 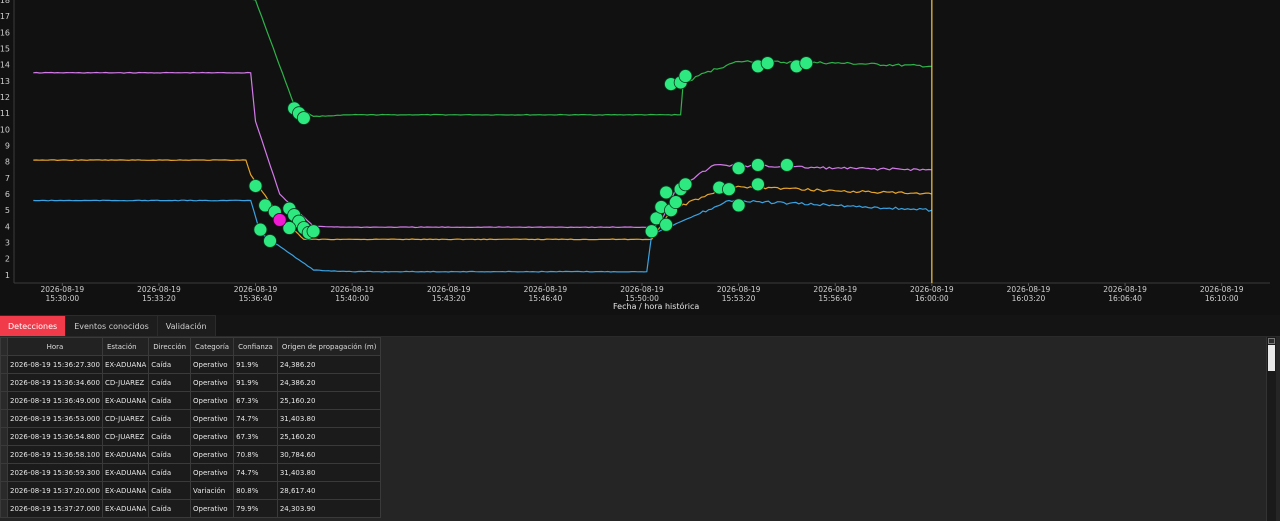 What do you see at coordinates (1222, 298) in the screenshot?
I see `x-tick-time: 16:10:00` at bounding box center [1222, 298].